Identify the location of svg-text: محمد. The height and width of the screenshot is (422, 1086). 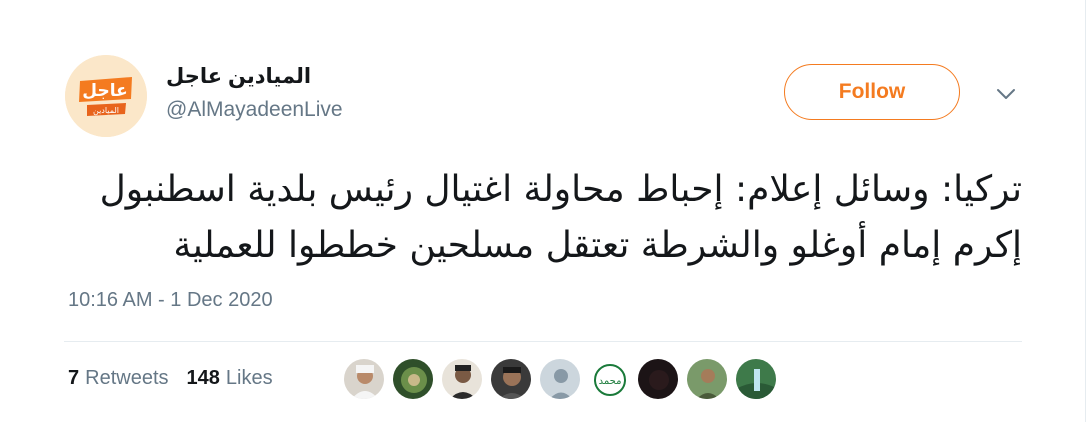
(610, 381).